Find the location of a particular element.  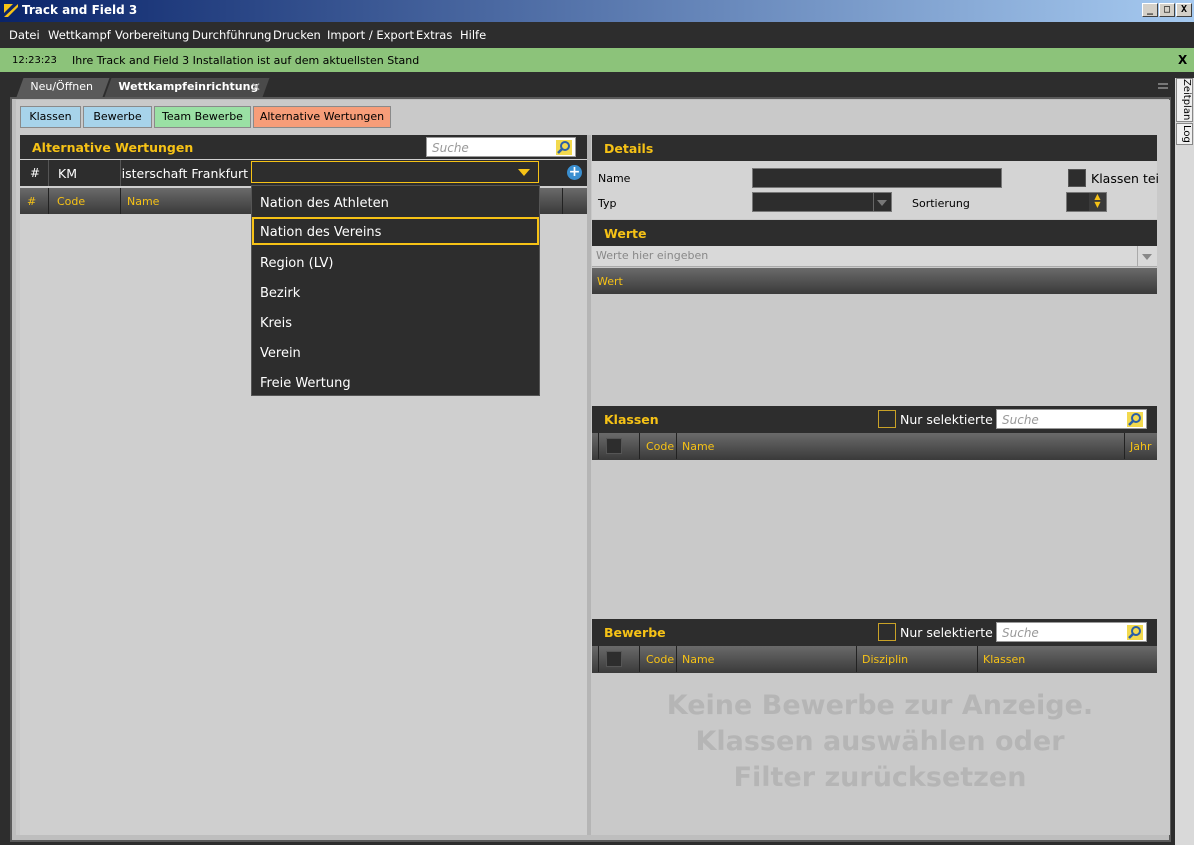

option-freie-wertung: Freie Wertung is located at coordinates (395, 382).